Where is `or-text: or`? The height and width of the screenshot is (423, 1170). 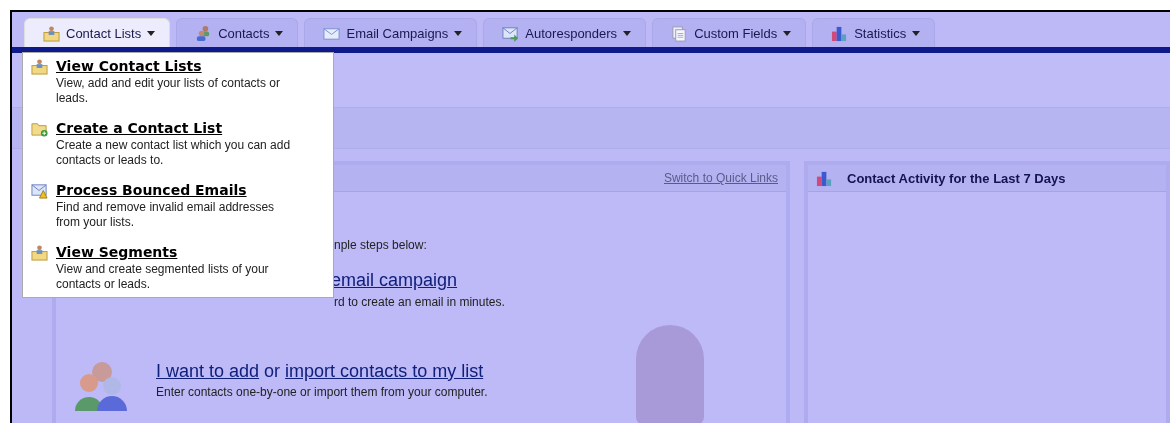
or-text: or is located at coordinates (272, 371).